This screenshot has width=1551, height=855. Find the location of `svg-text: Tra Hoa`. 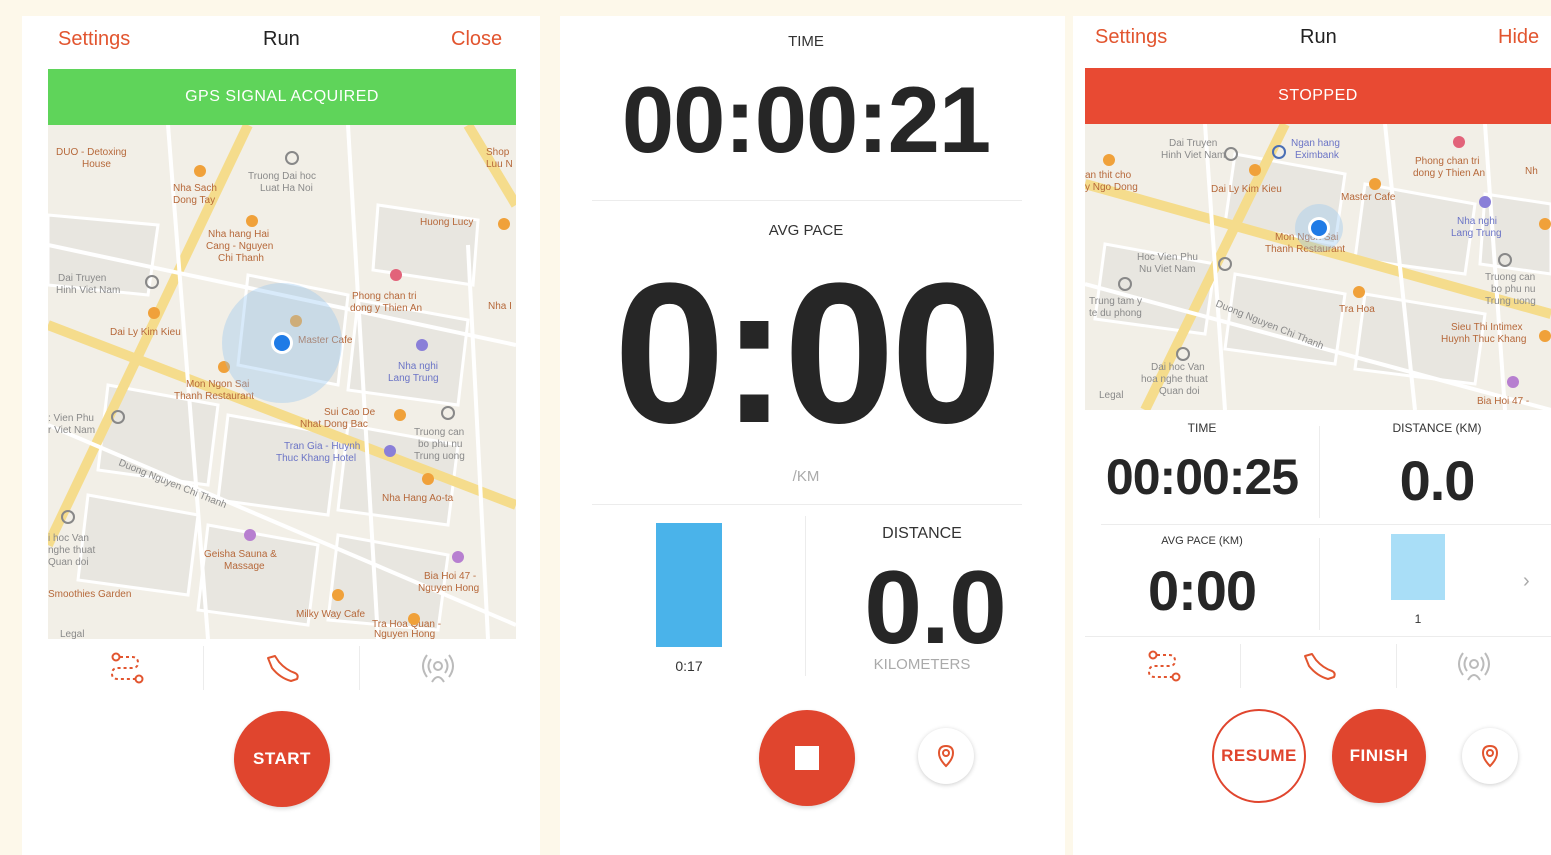

svg-text: Tra Hoa is located at coordinates (1357, 309).